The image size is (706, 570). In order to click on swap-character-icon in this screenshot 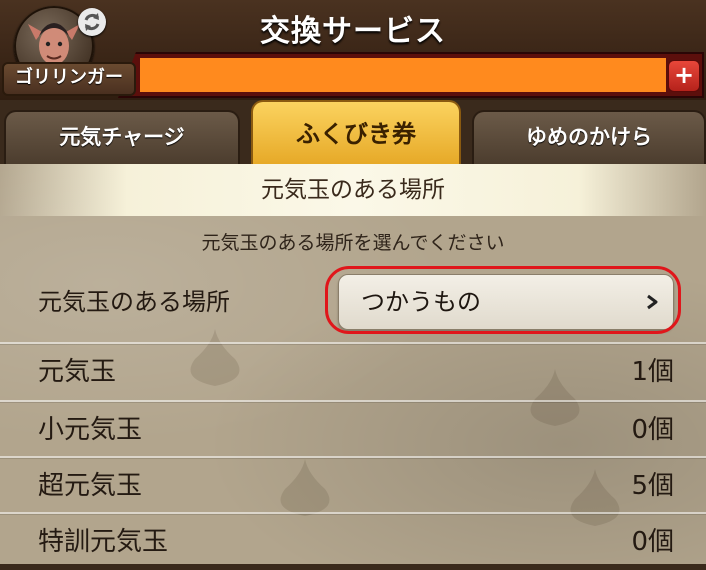, I will do `click(92, 22)`.